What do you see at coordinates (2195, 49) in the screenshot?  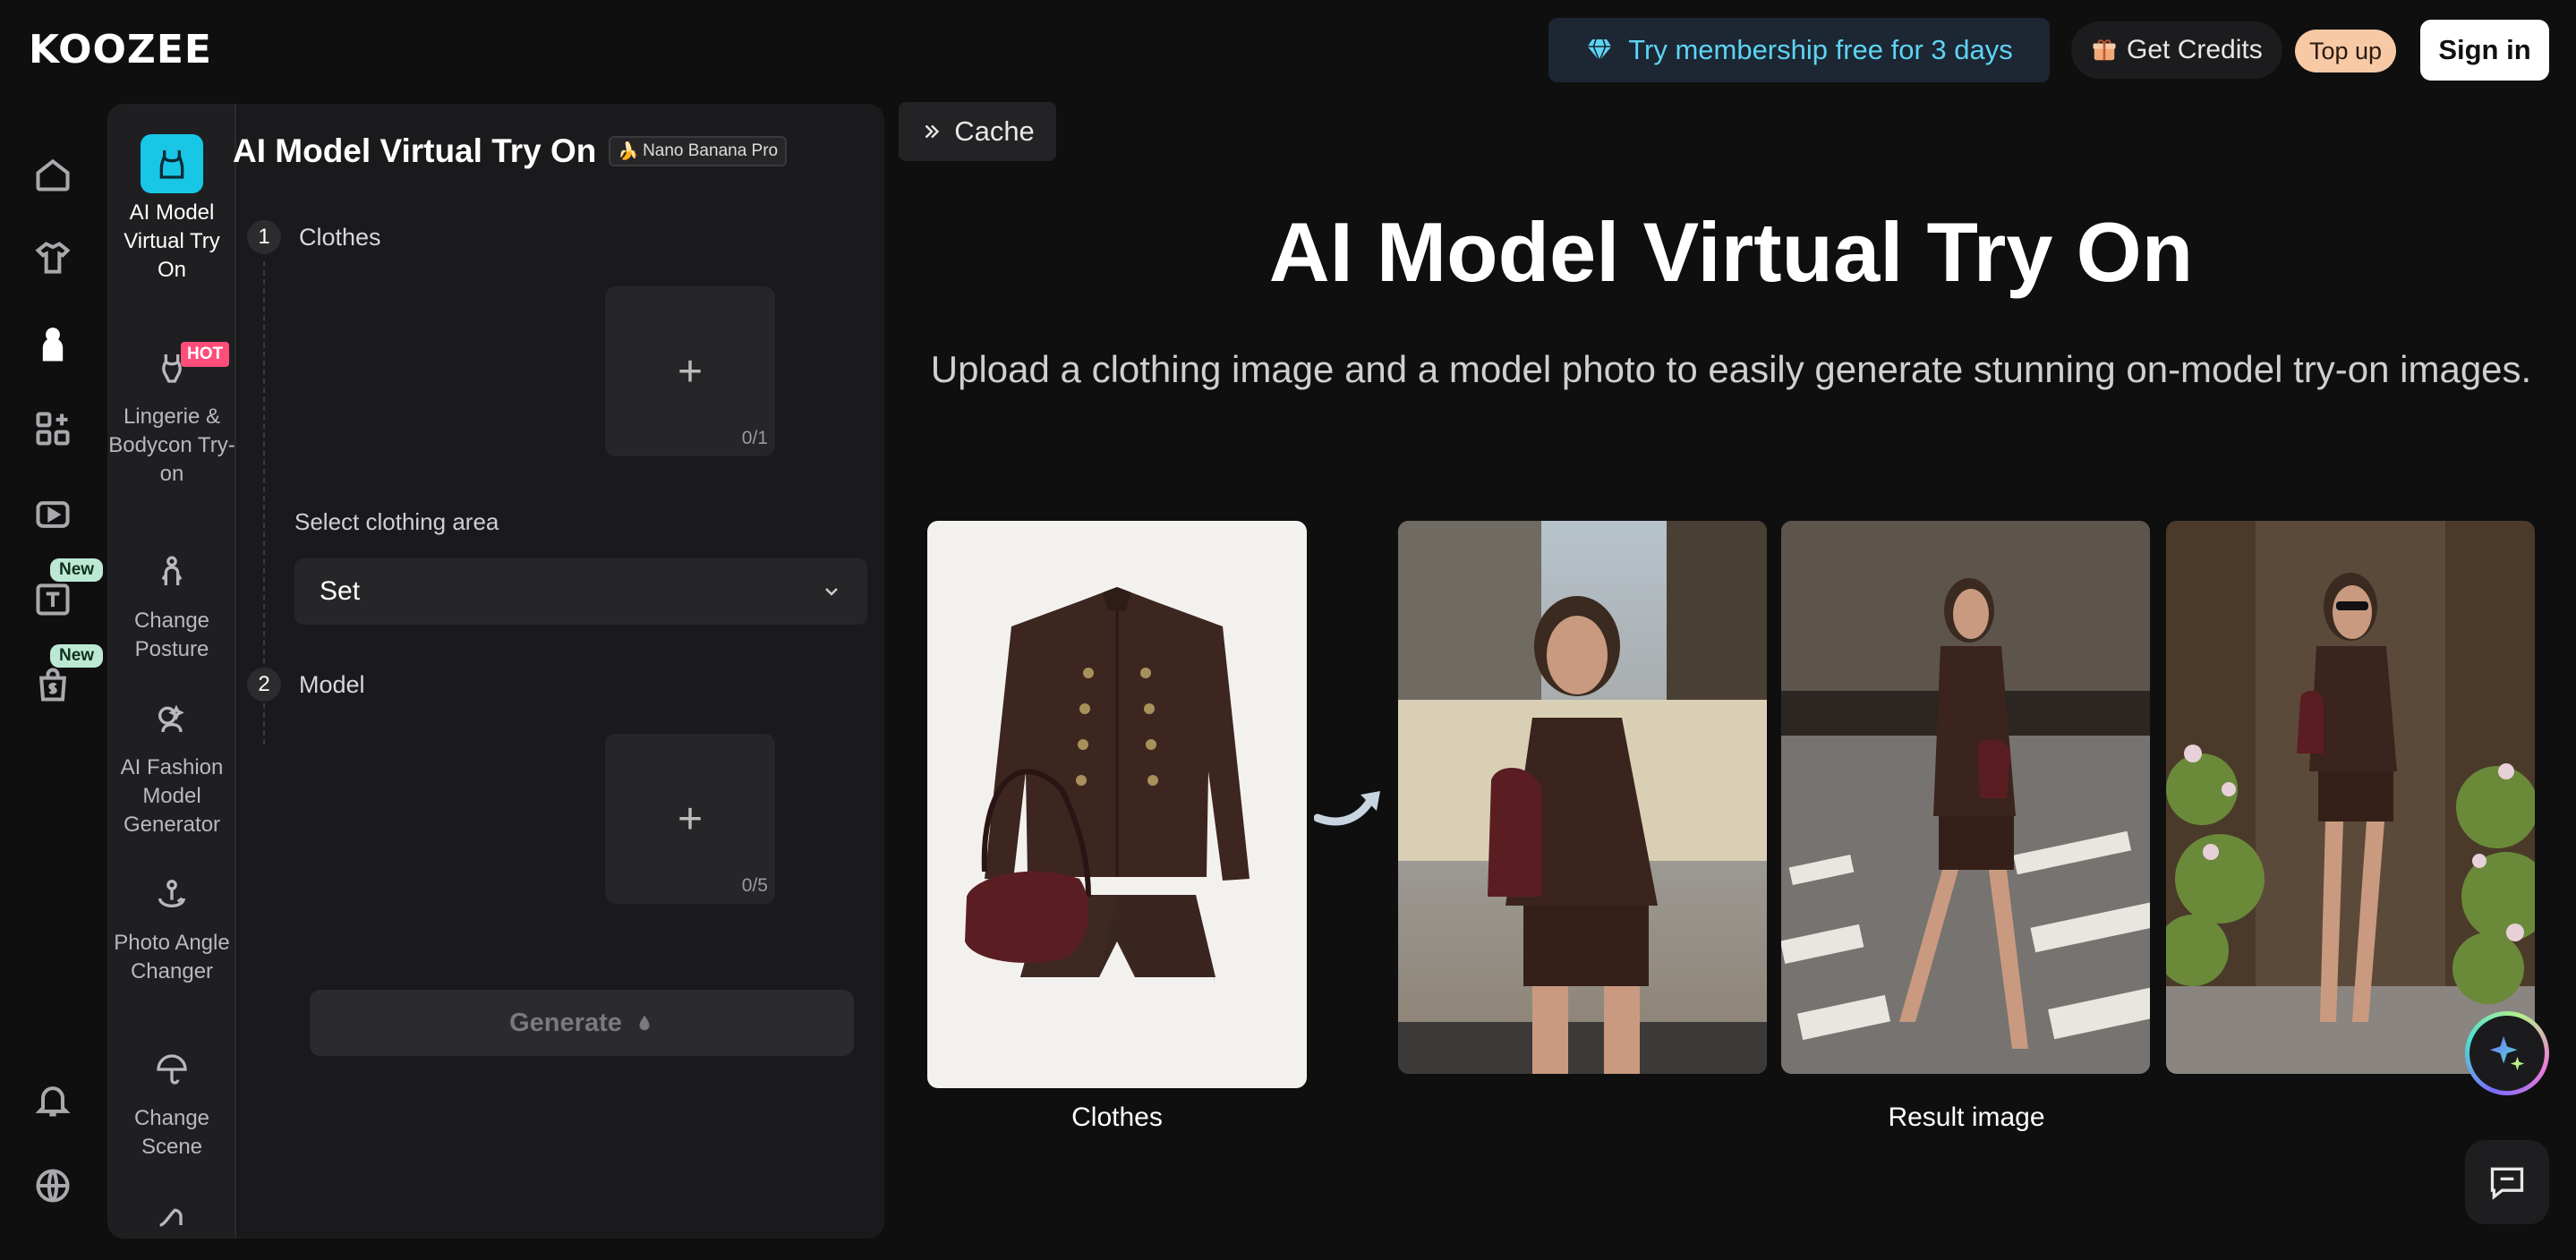 I see `credits-label: Get Credits` at bounding box center [2195, 49].